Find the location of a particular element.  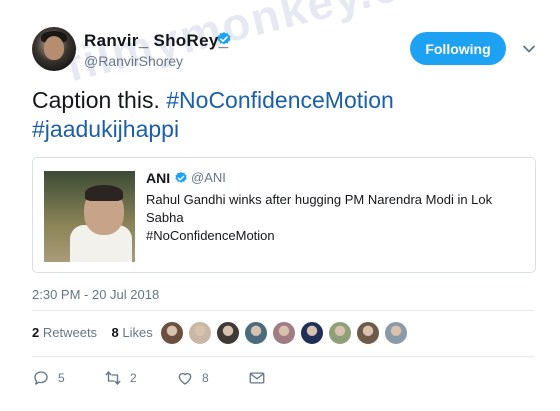

hashtag-link: #NoConfidenceMotion is located at coordinates (280, 100).